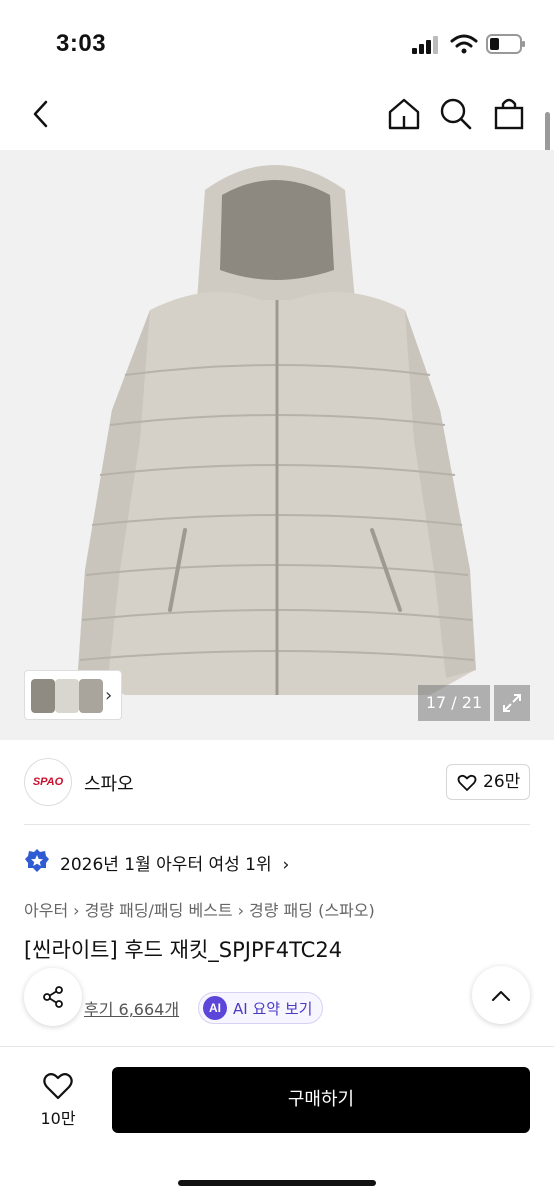 Image resolution: width=554 pixels, height=1200 pixels. What do you see at coordinates (277, 1183) in the screenshot?
I see `home-indicator` at bounding box center [277, 1183].